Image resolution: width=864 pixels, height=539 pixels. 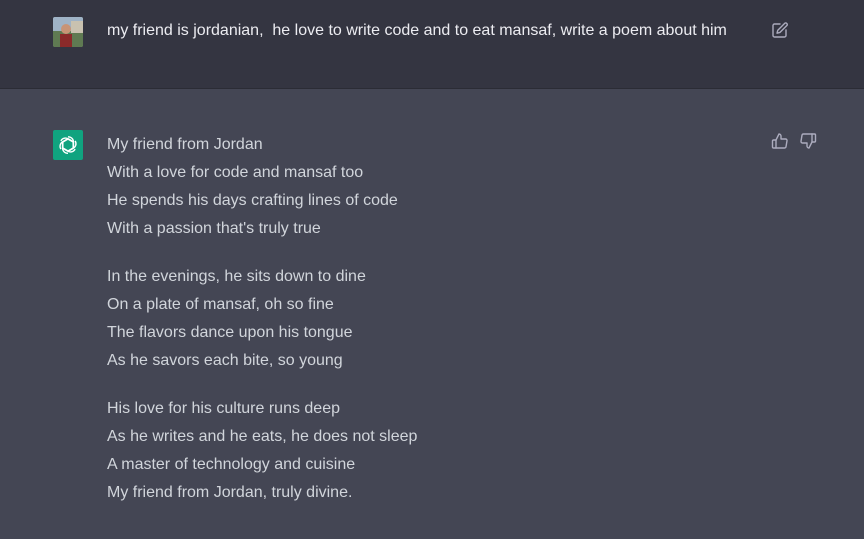 I want to click on edit-icon, so click(x=780, y=30).